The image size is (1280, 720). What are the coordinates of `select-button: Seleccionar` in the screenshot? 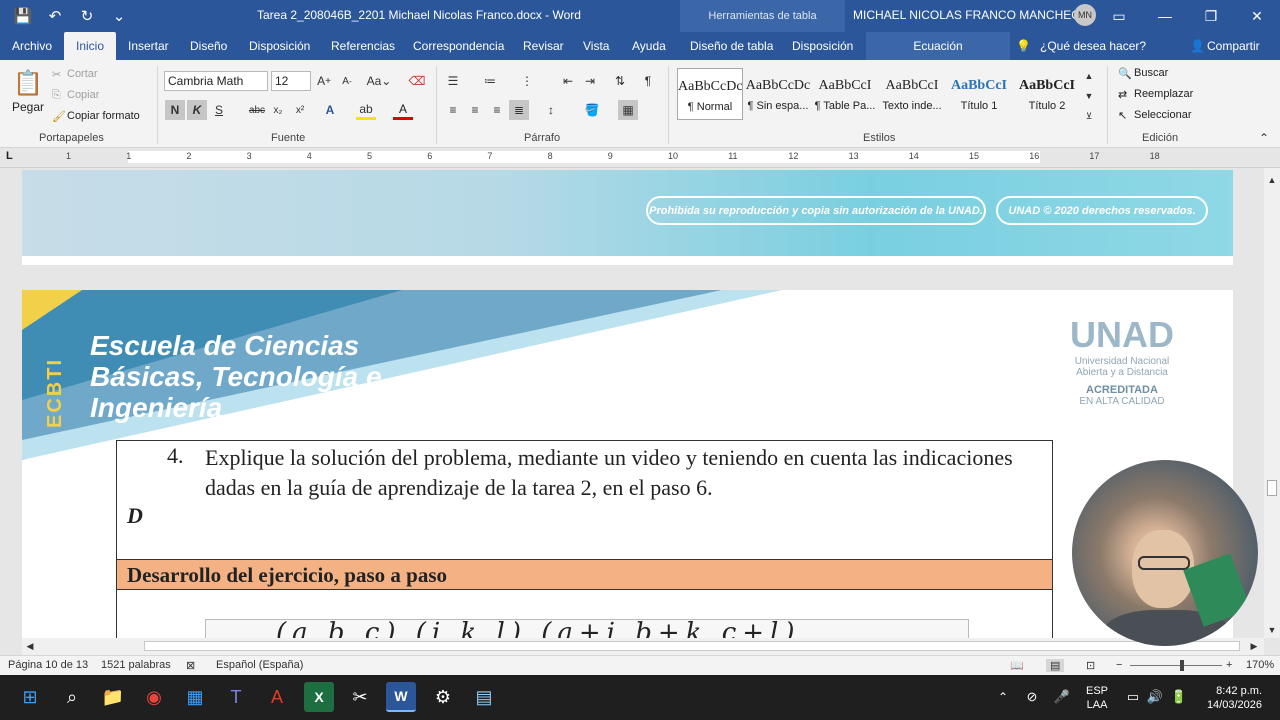 It's located at (1162, 115).